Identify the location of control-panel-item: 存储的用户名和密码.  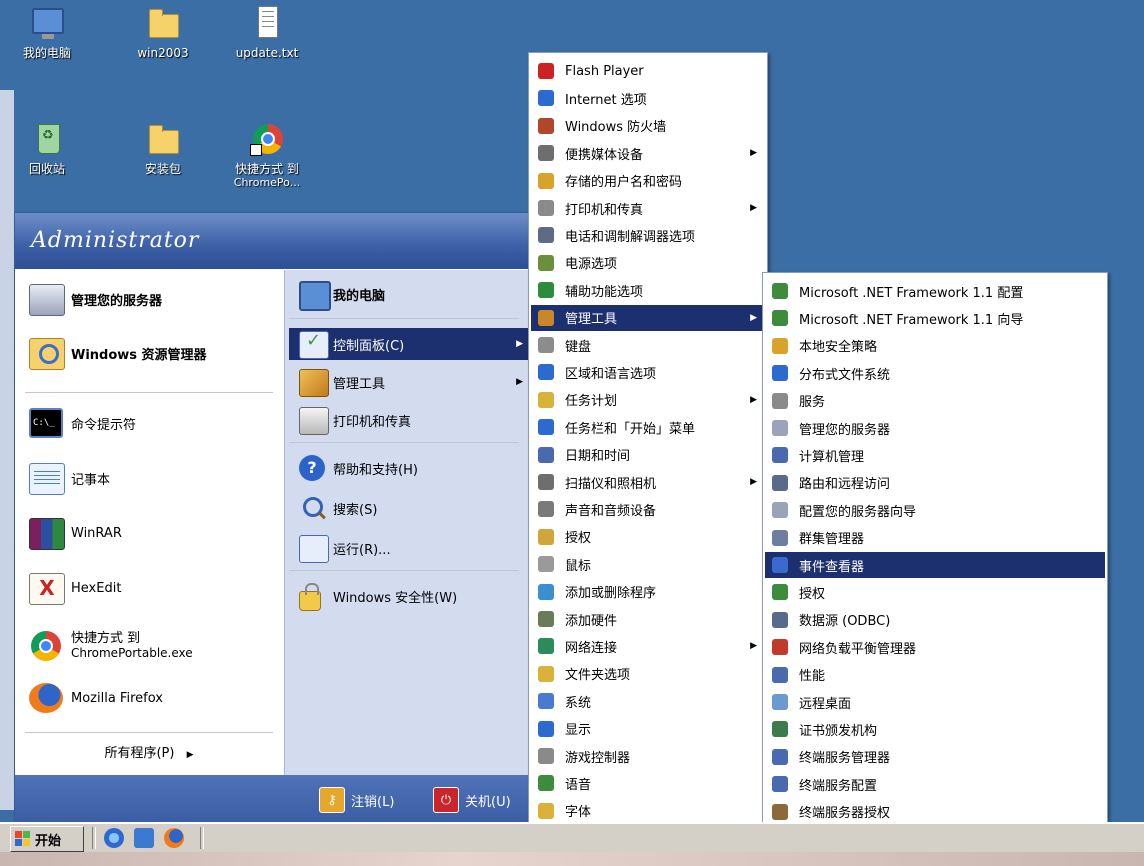
(648, 181).